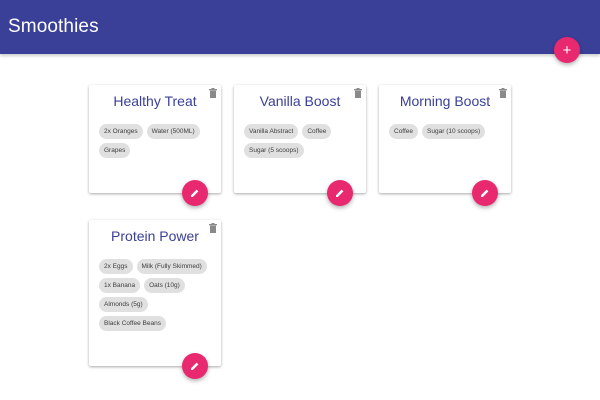 This screenshot has width=600, height=400. Describe the element at coordinates (300, 101) in the screenshot. I see `smoothie-name: Vanilla Boost` at that location.